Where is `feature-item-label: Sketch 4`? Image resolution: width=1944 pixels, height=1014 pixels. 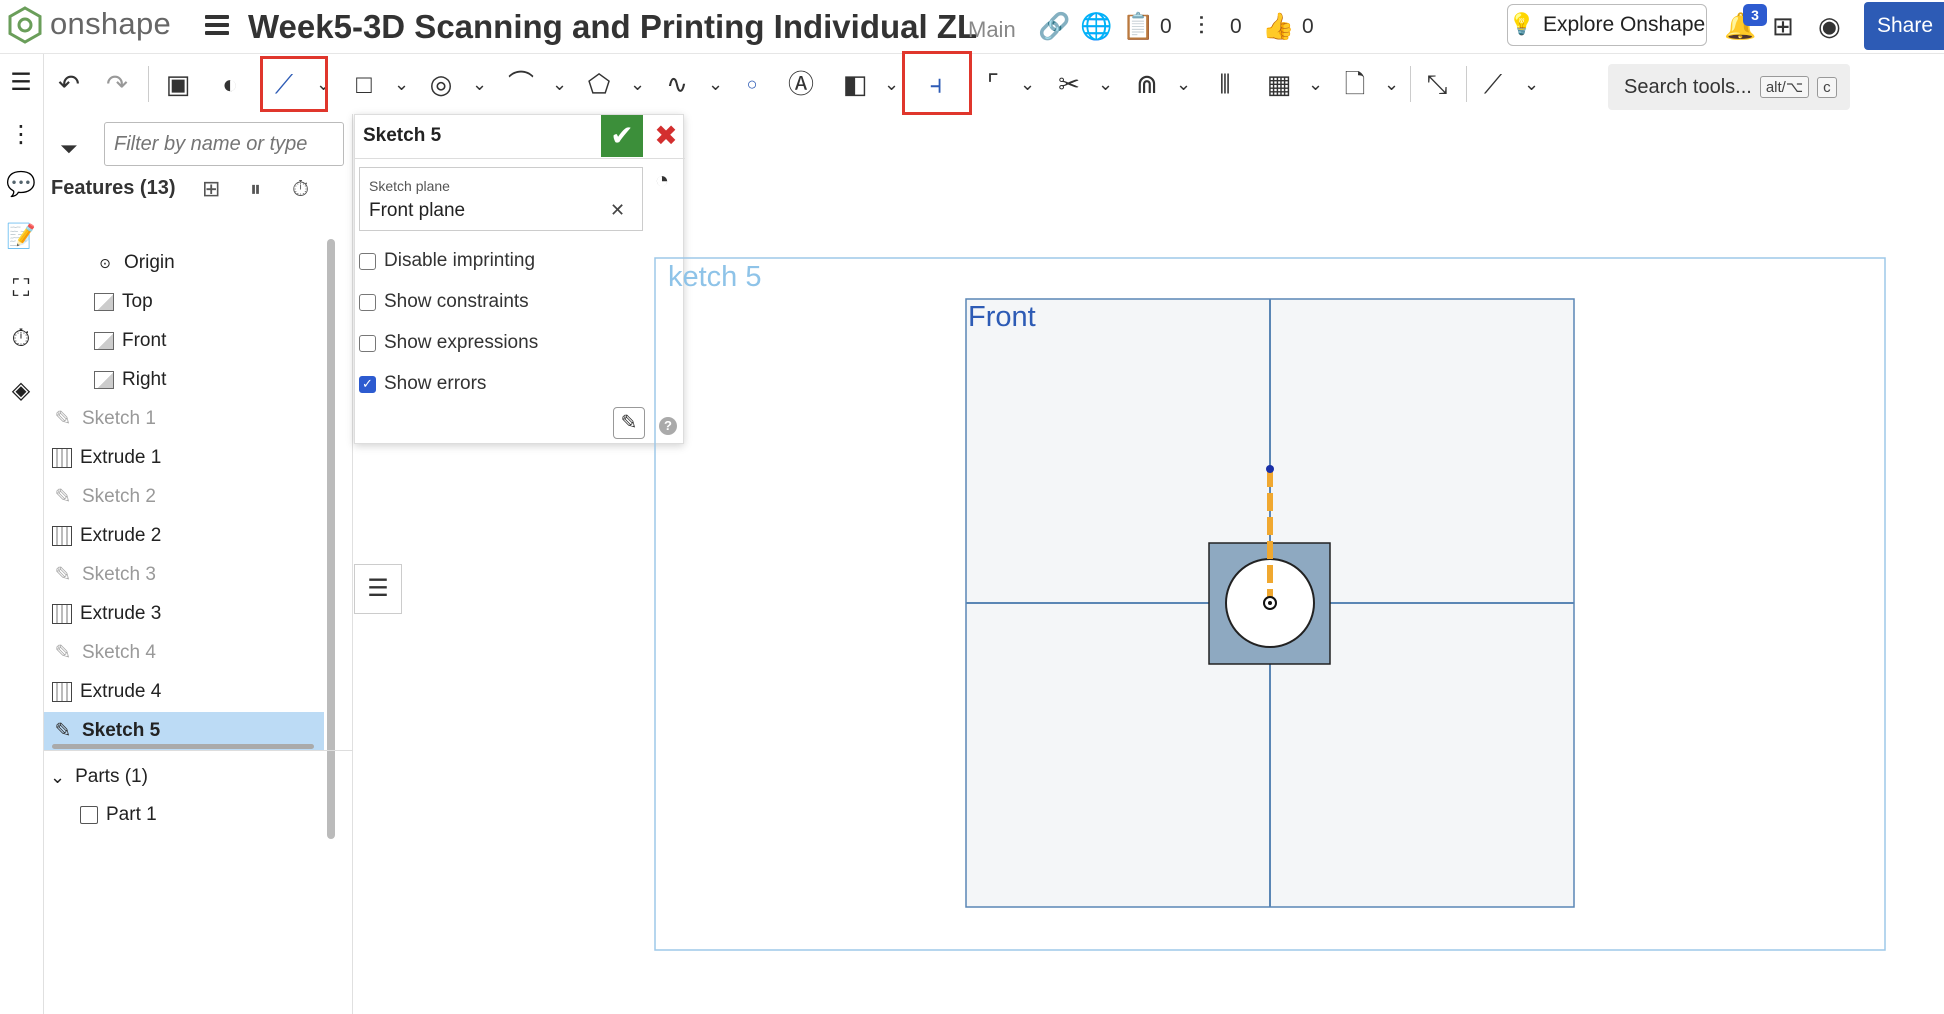
feature-item-label: Sketch 4 is located at coordinates (119, 652).